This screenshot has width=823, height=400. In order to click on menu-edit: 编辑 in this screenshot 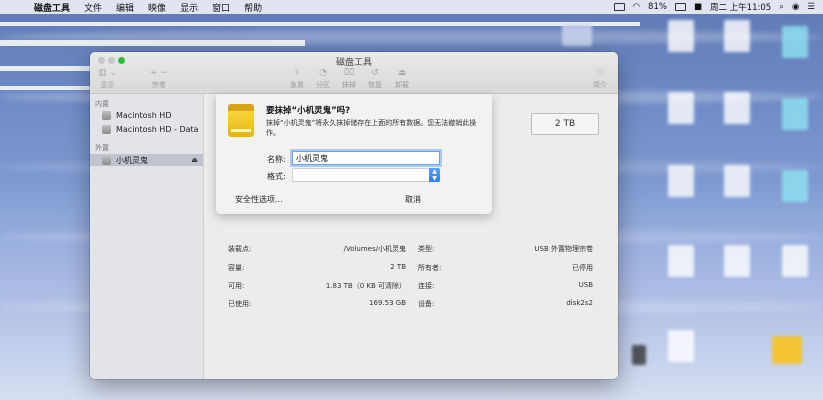, I will do `click(125, 7)`.